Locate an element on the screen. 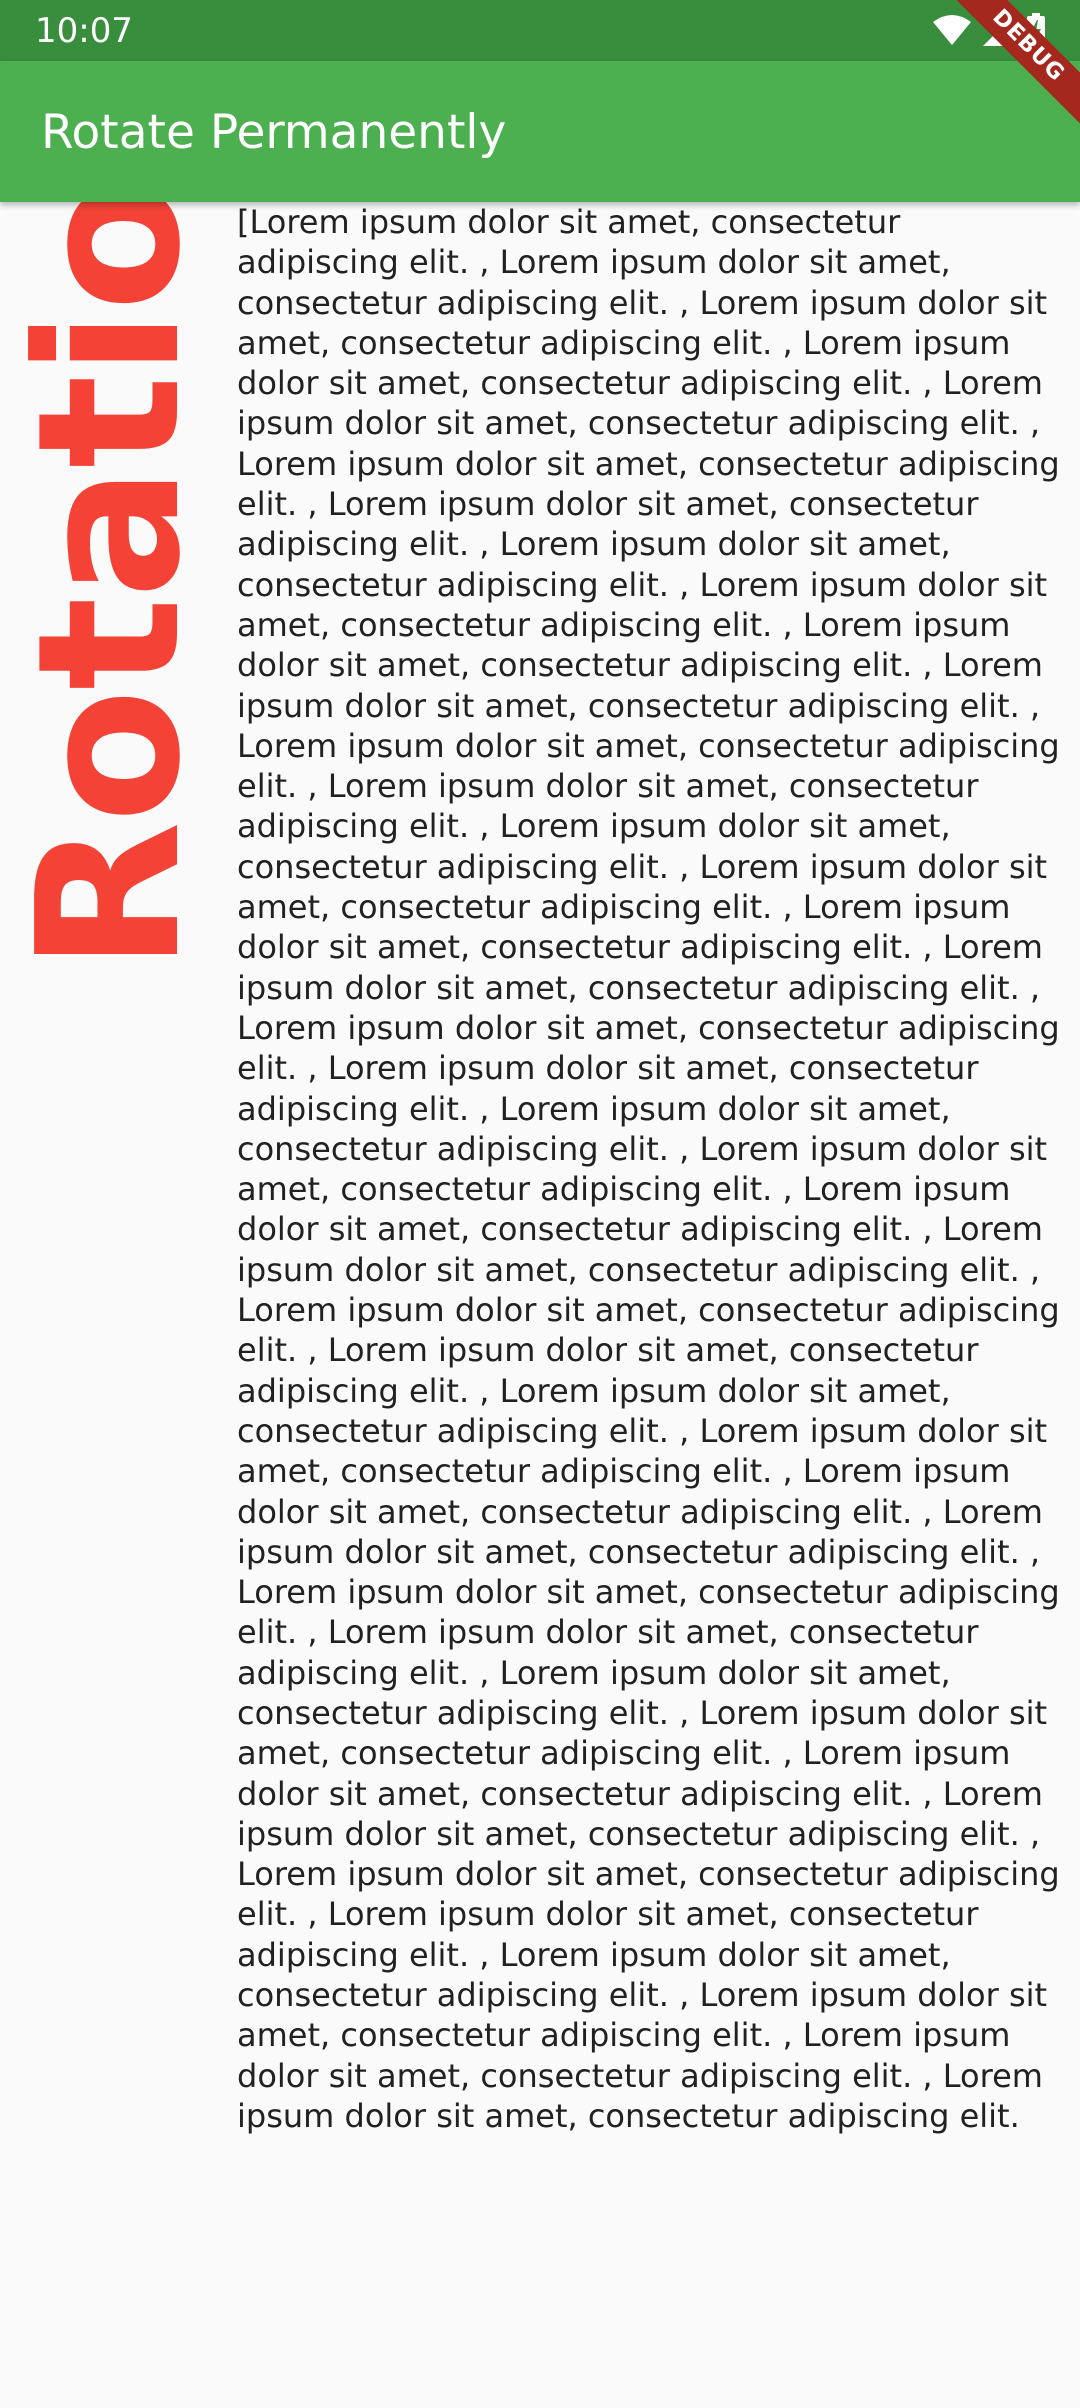  status-icons is located at coordinates (989, 30).